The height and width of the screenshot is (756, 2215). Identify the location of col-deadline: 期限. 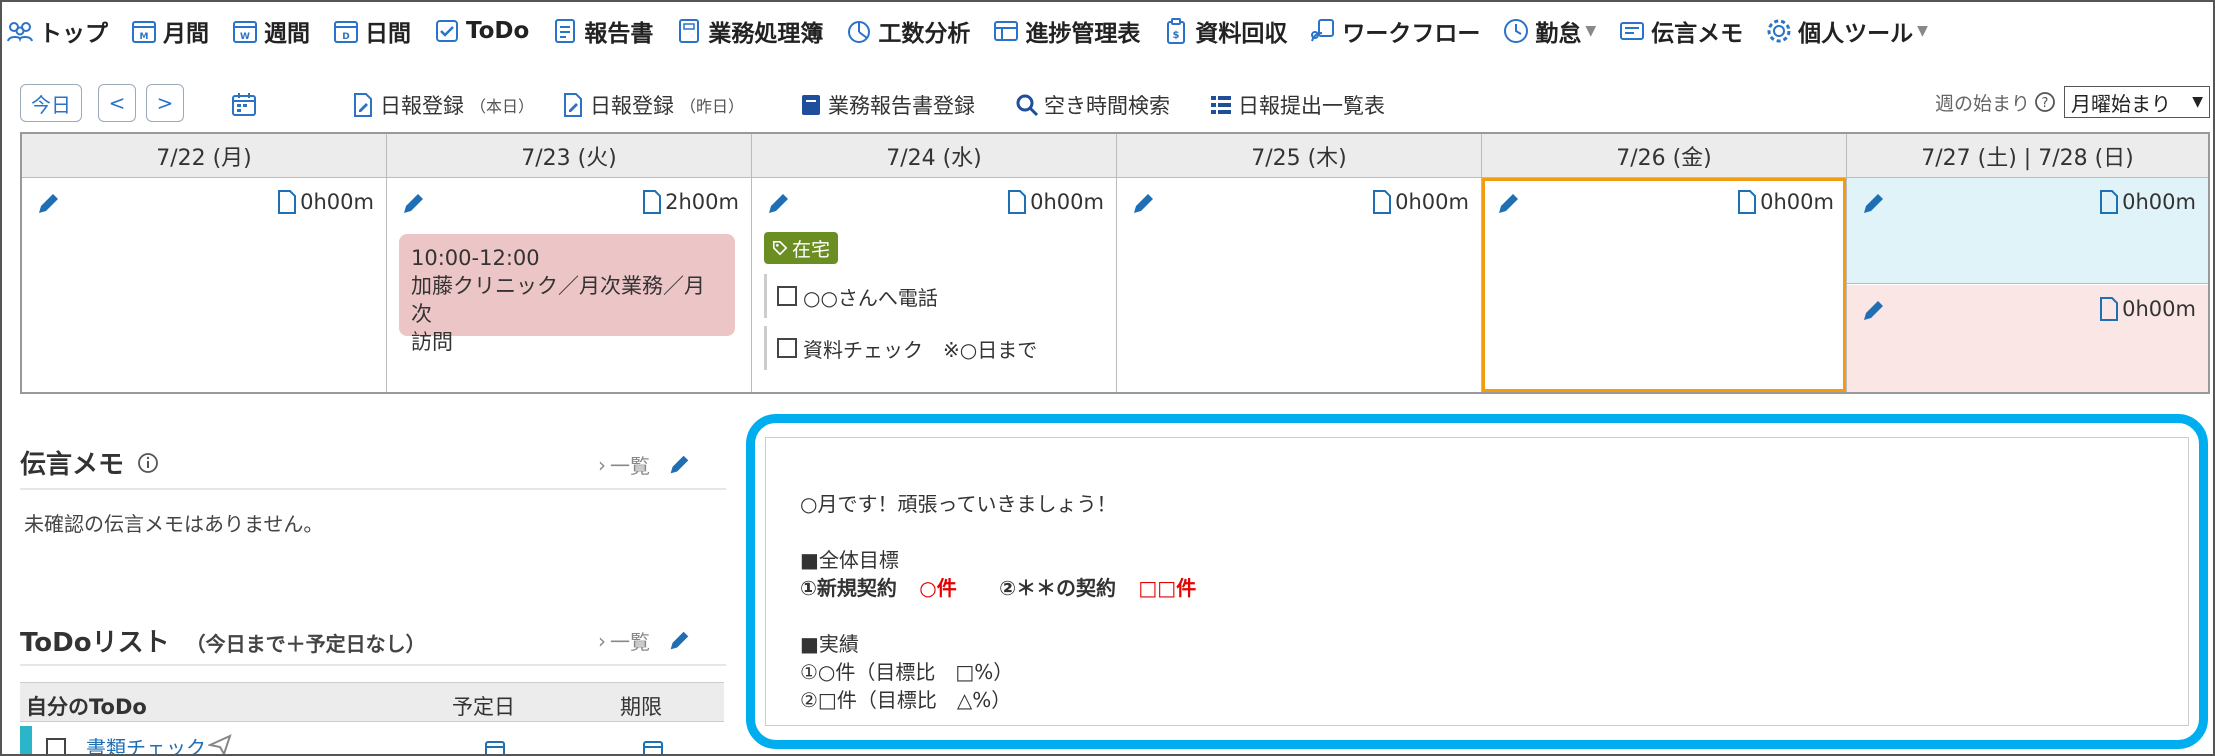
(641, 707).